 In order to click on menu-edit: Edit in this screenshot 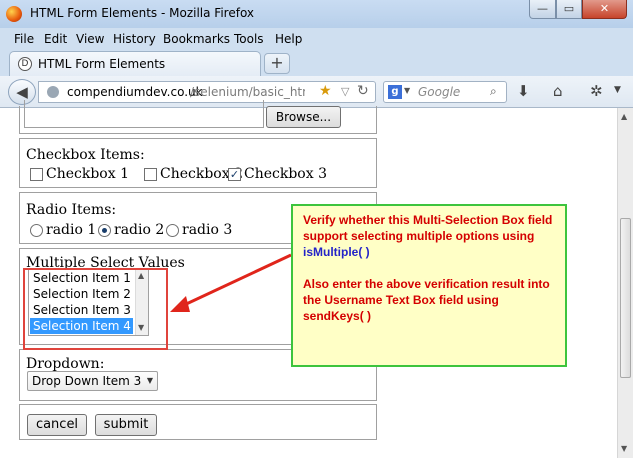, I will do `click(55, 39)`.